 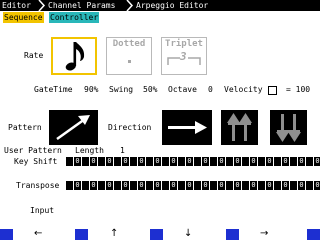 I want to click on octave-value: 0, so click(x=210, y=90).